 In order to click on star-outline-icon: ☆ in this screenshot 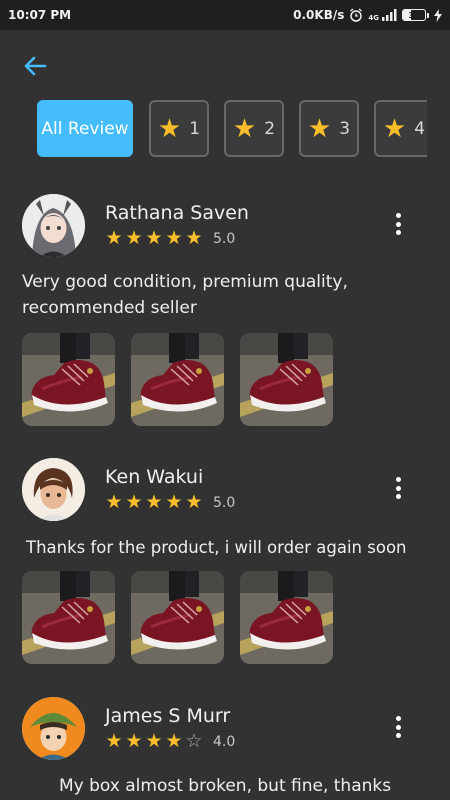, I will do `click(194, 741)`.